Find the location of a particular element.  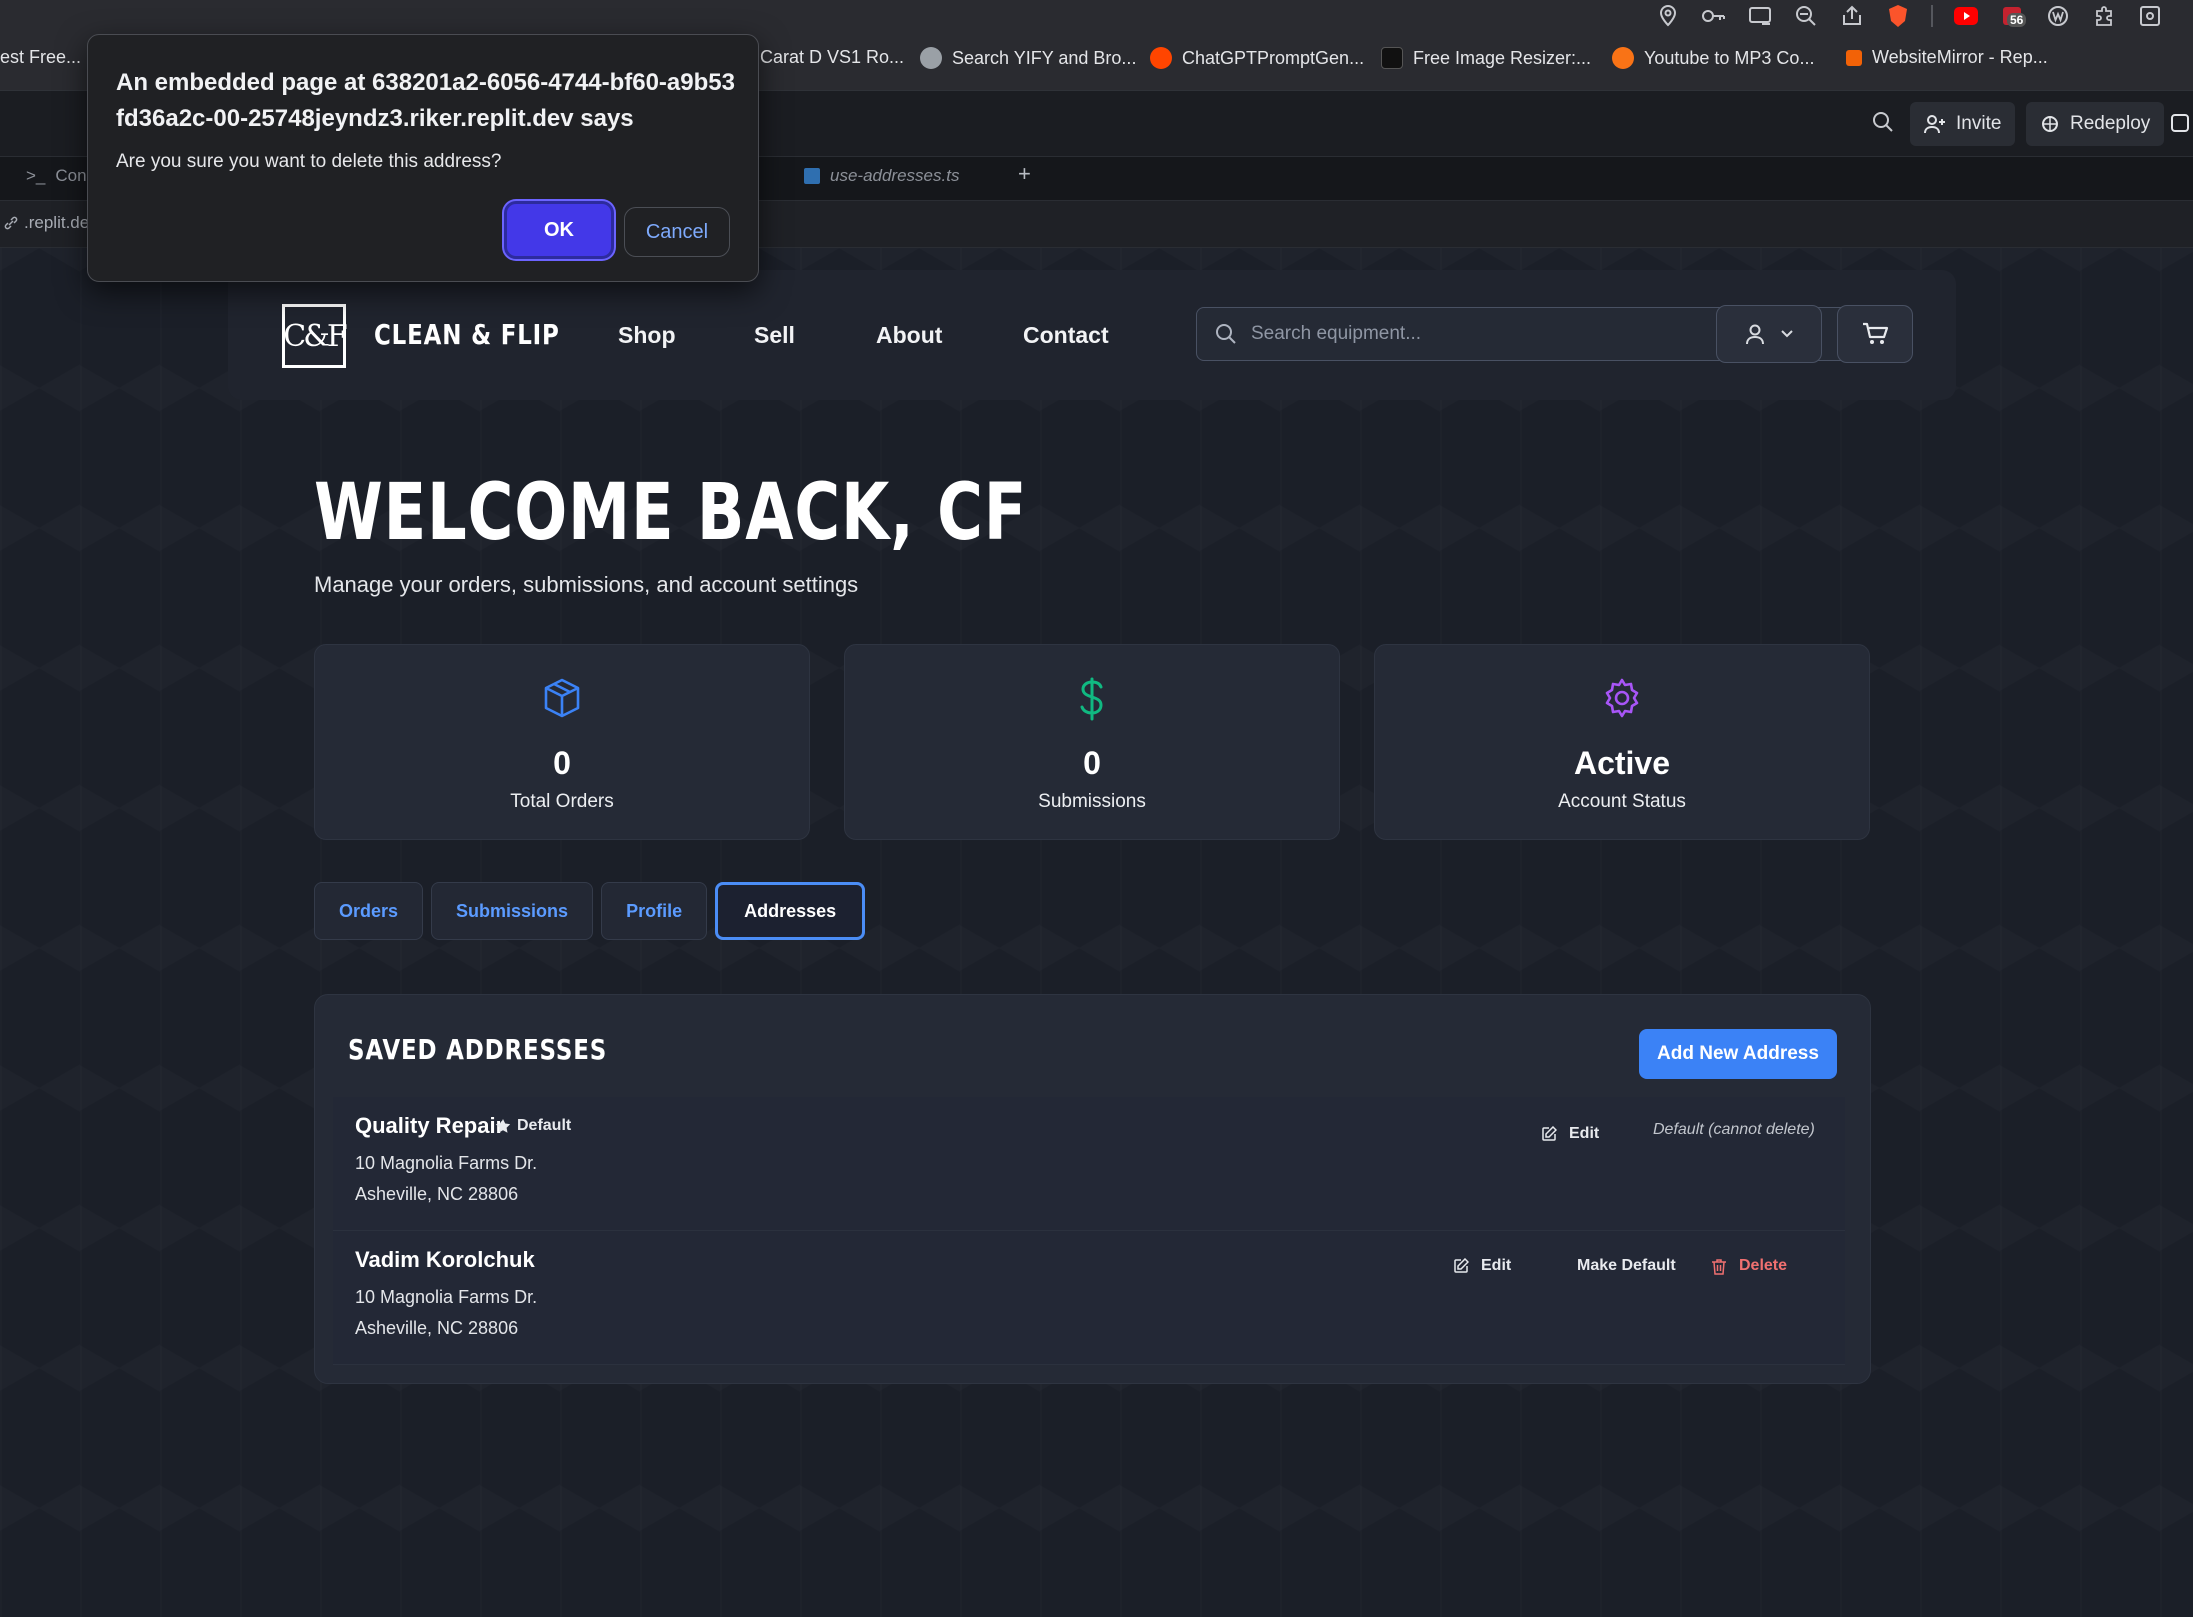

make-default-button: Make Default is located at coordinates (1626, 1266).